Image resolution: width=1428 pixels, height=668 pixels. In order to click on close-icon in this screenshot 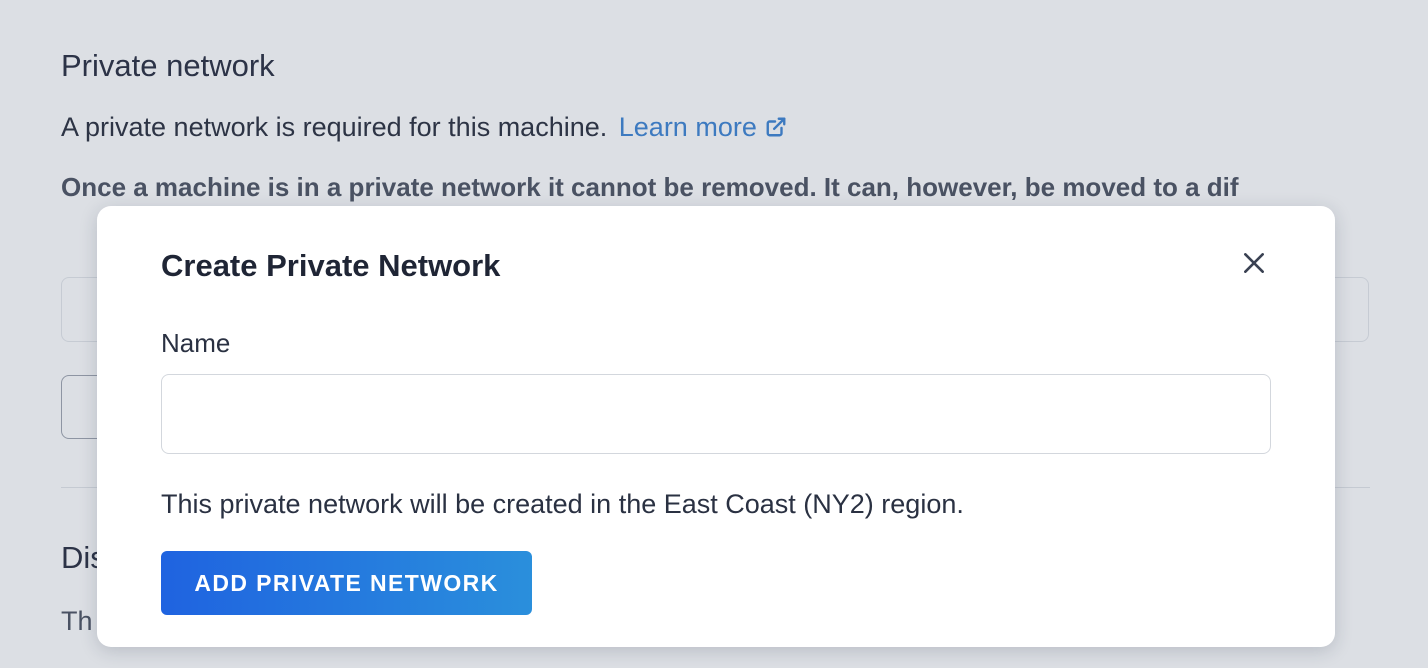, I will do `click(1254, 265)`.